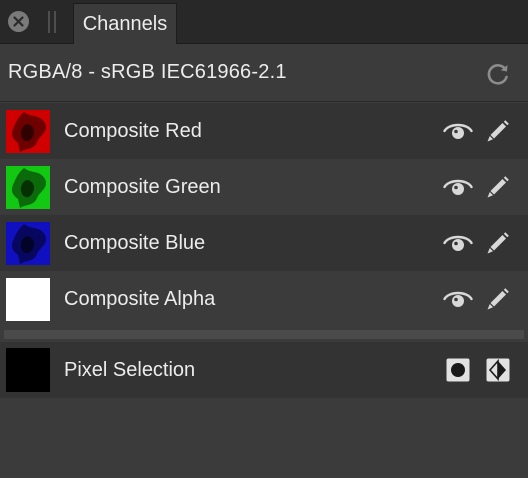  What do you see at coordinates (264, 22) in the screenshot?
I see `panel-tab-bar: Channels` at bounding box center [264, 22].